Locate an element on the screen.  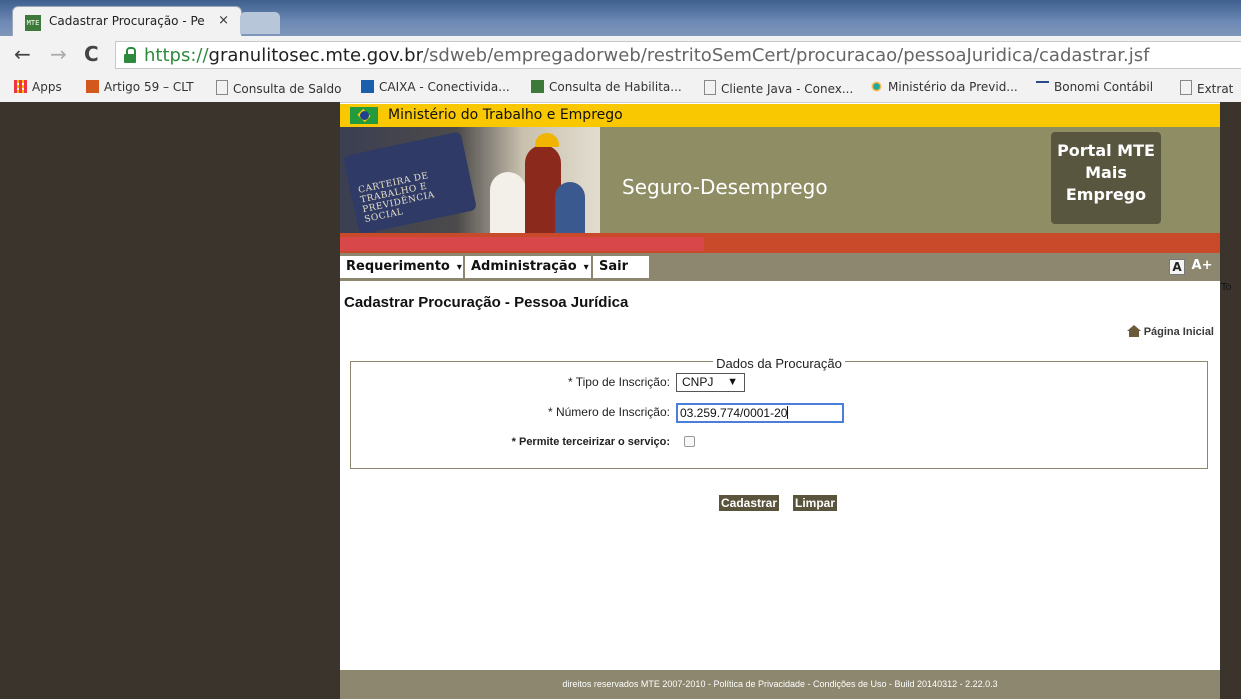
clipped-edge-text: To is located at coordinates (1226, 287).